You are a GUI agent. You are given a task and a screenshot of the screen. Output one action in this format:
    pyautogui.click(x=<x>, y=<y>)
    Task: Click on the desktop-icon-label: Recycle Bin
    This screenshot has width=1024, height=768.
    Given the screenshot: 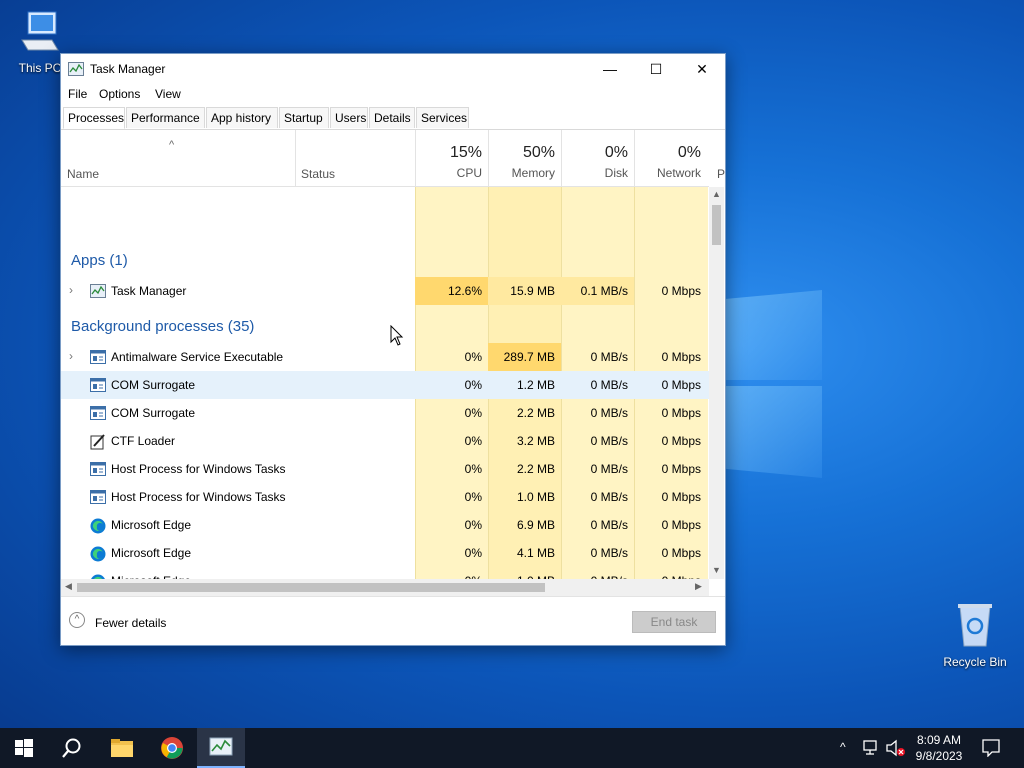 What is the action you would take?
    pyautogui.click(x=975, y=662)
    